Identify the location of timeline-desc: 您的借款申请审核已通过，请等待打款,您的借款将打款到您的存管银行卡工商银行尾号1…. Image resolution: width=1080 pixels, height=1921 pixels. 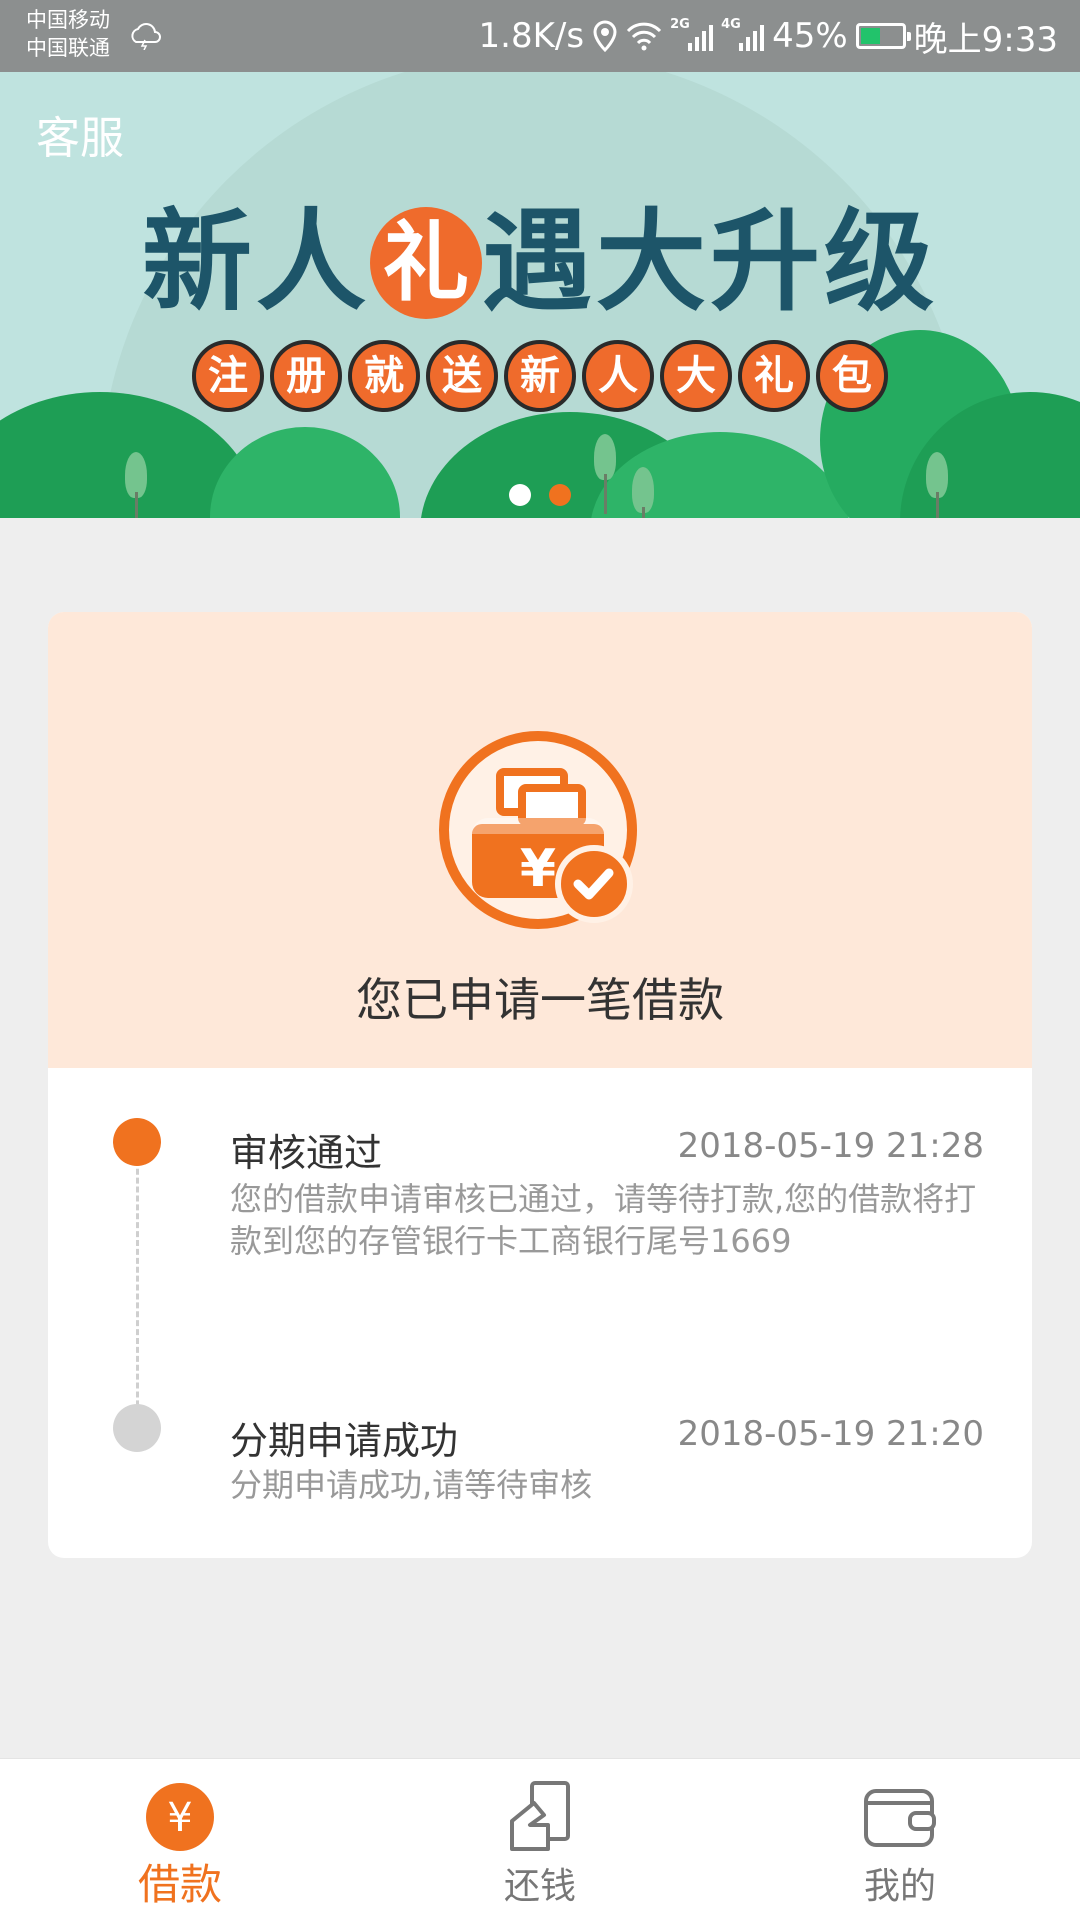
(603, 1220).